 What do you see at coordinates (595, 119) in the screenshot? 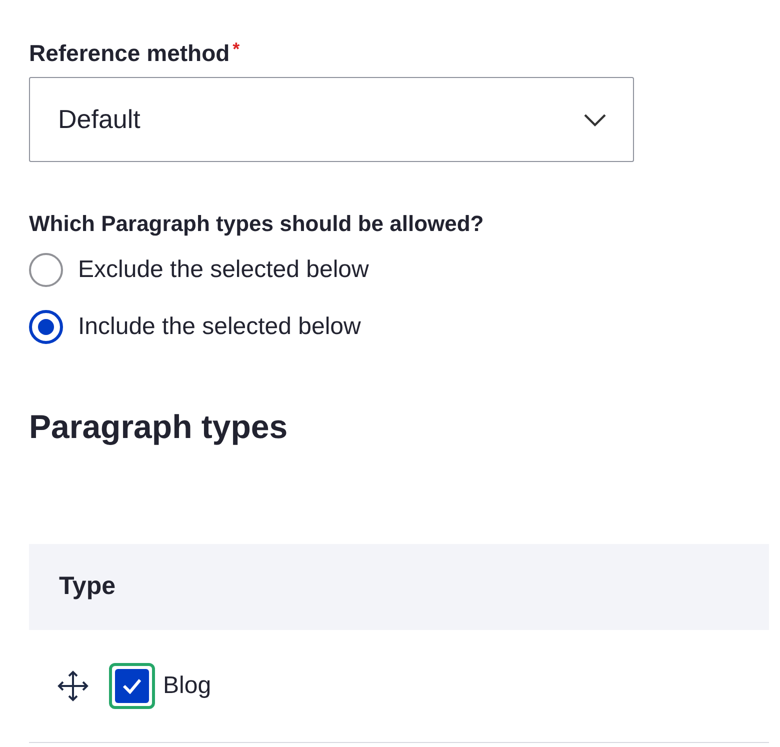
I see `chevron-down-icon` at bounding box center [595, 119].